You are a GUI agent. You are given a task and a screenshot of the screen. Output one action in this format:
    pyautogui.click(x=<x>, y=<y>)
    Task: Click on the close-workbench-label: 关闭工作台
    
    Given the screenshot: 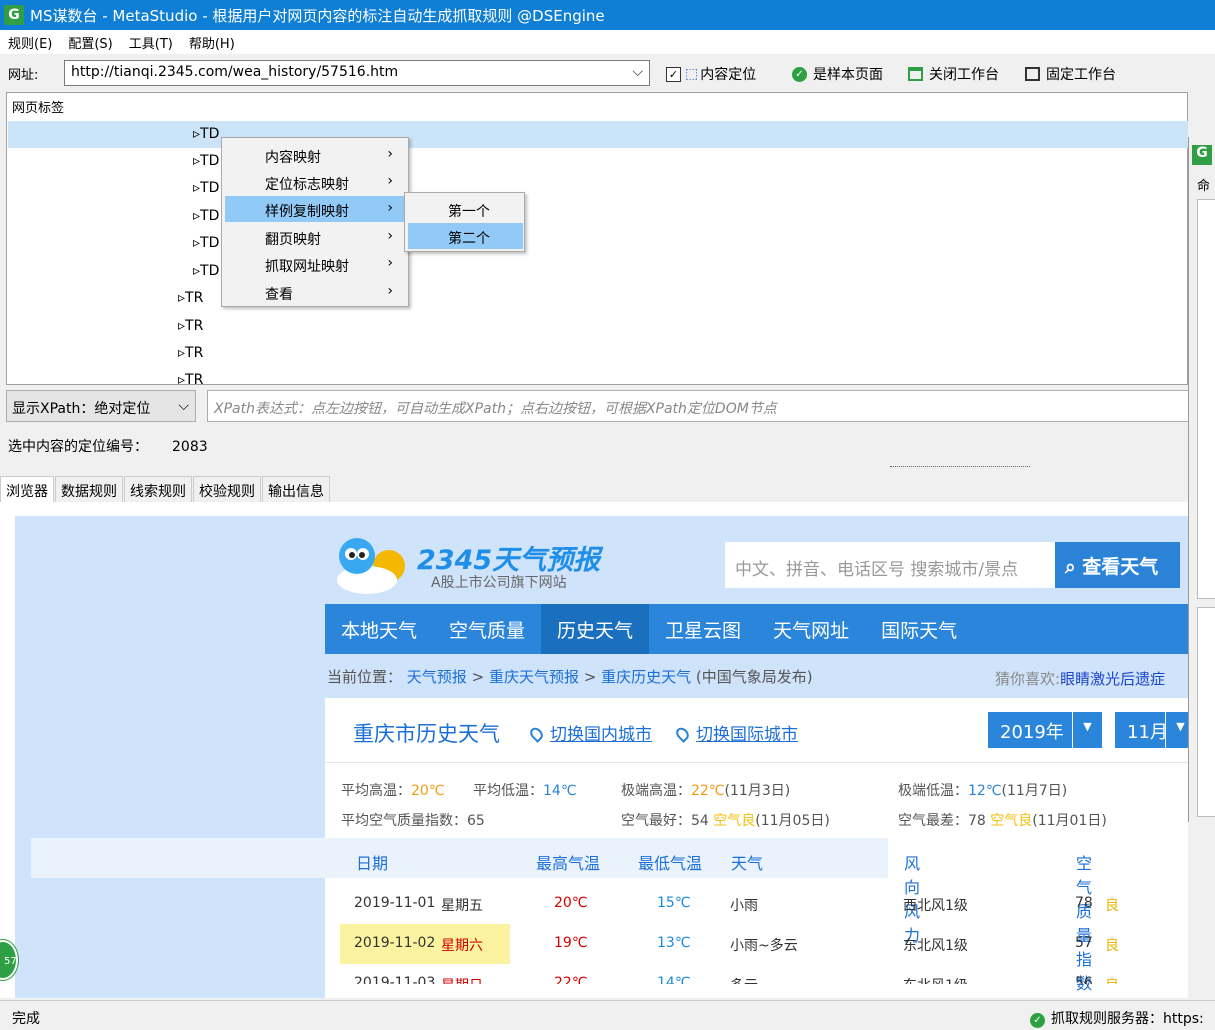 What is the action you would take?
    pyautogui.click(x=964, y=75)
    